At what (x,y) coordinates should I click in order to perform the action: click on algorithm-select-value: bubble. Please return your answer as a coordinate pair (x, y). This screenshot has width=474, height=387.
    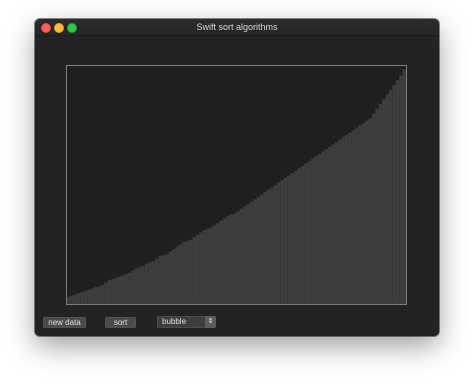
    Looking at the image, I should click on (174, 321).